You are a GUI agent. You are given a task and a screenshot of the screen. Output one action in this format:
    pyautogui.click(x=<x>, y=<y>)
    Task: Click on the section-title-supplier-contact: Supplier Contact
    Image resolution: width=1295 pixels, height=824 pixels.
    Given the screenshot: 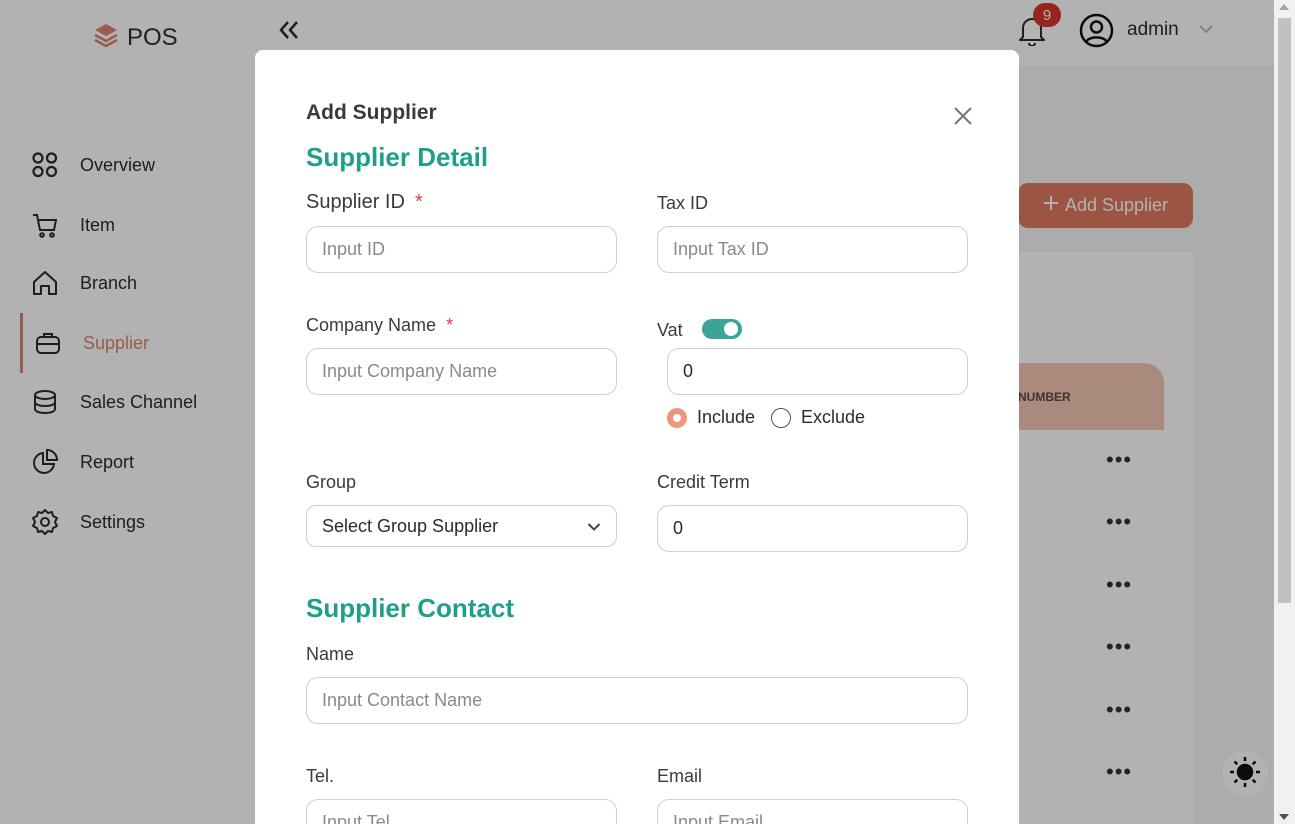 What is the action you would take?
    pyautogui.click(x=410, y=608)
    